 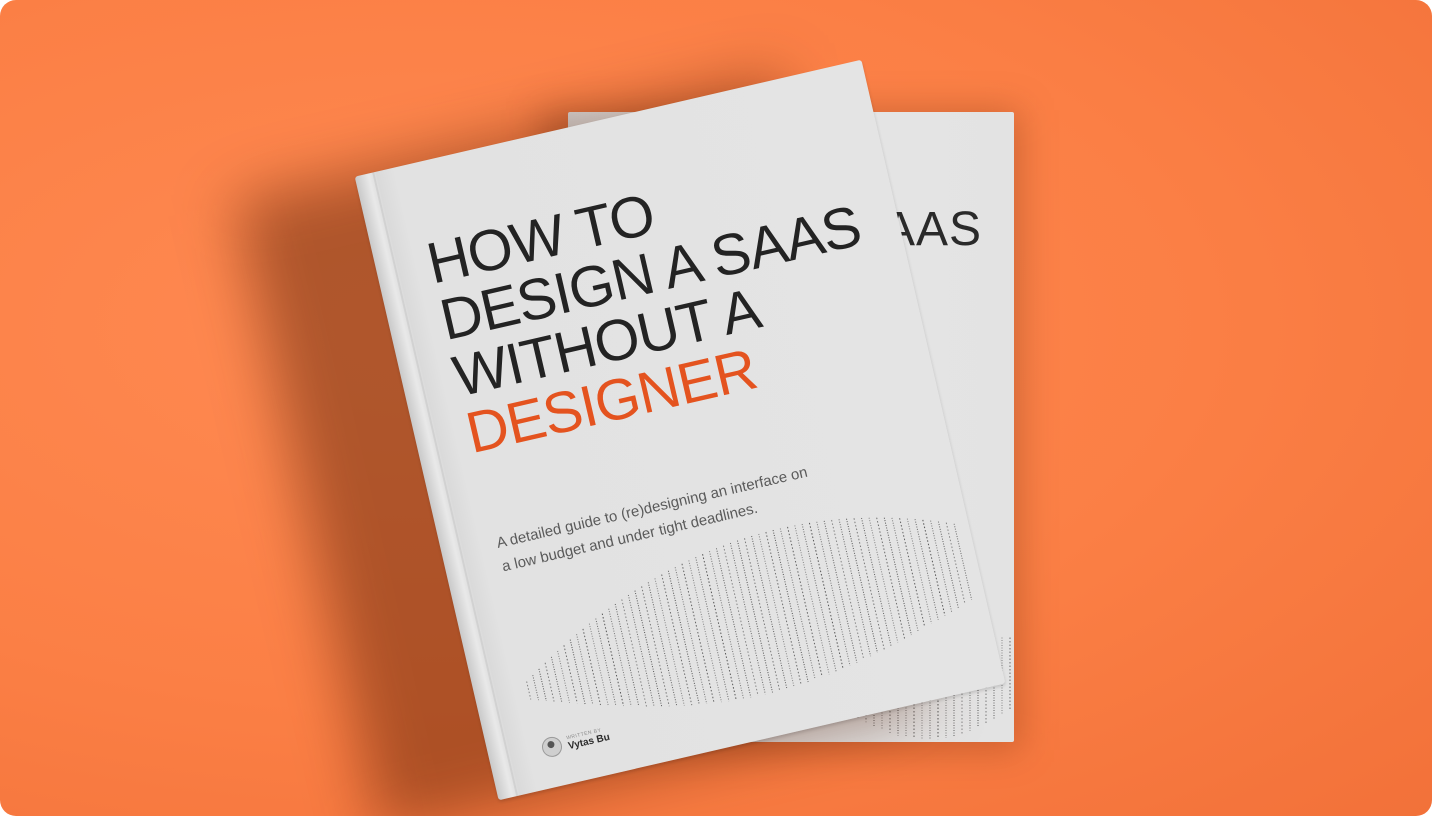 What do you see at coordinates (552, 746) in the screenshot?
I see `author-avatar` at bounding box center [552, 746].